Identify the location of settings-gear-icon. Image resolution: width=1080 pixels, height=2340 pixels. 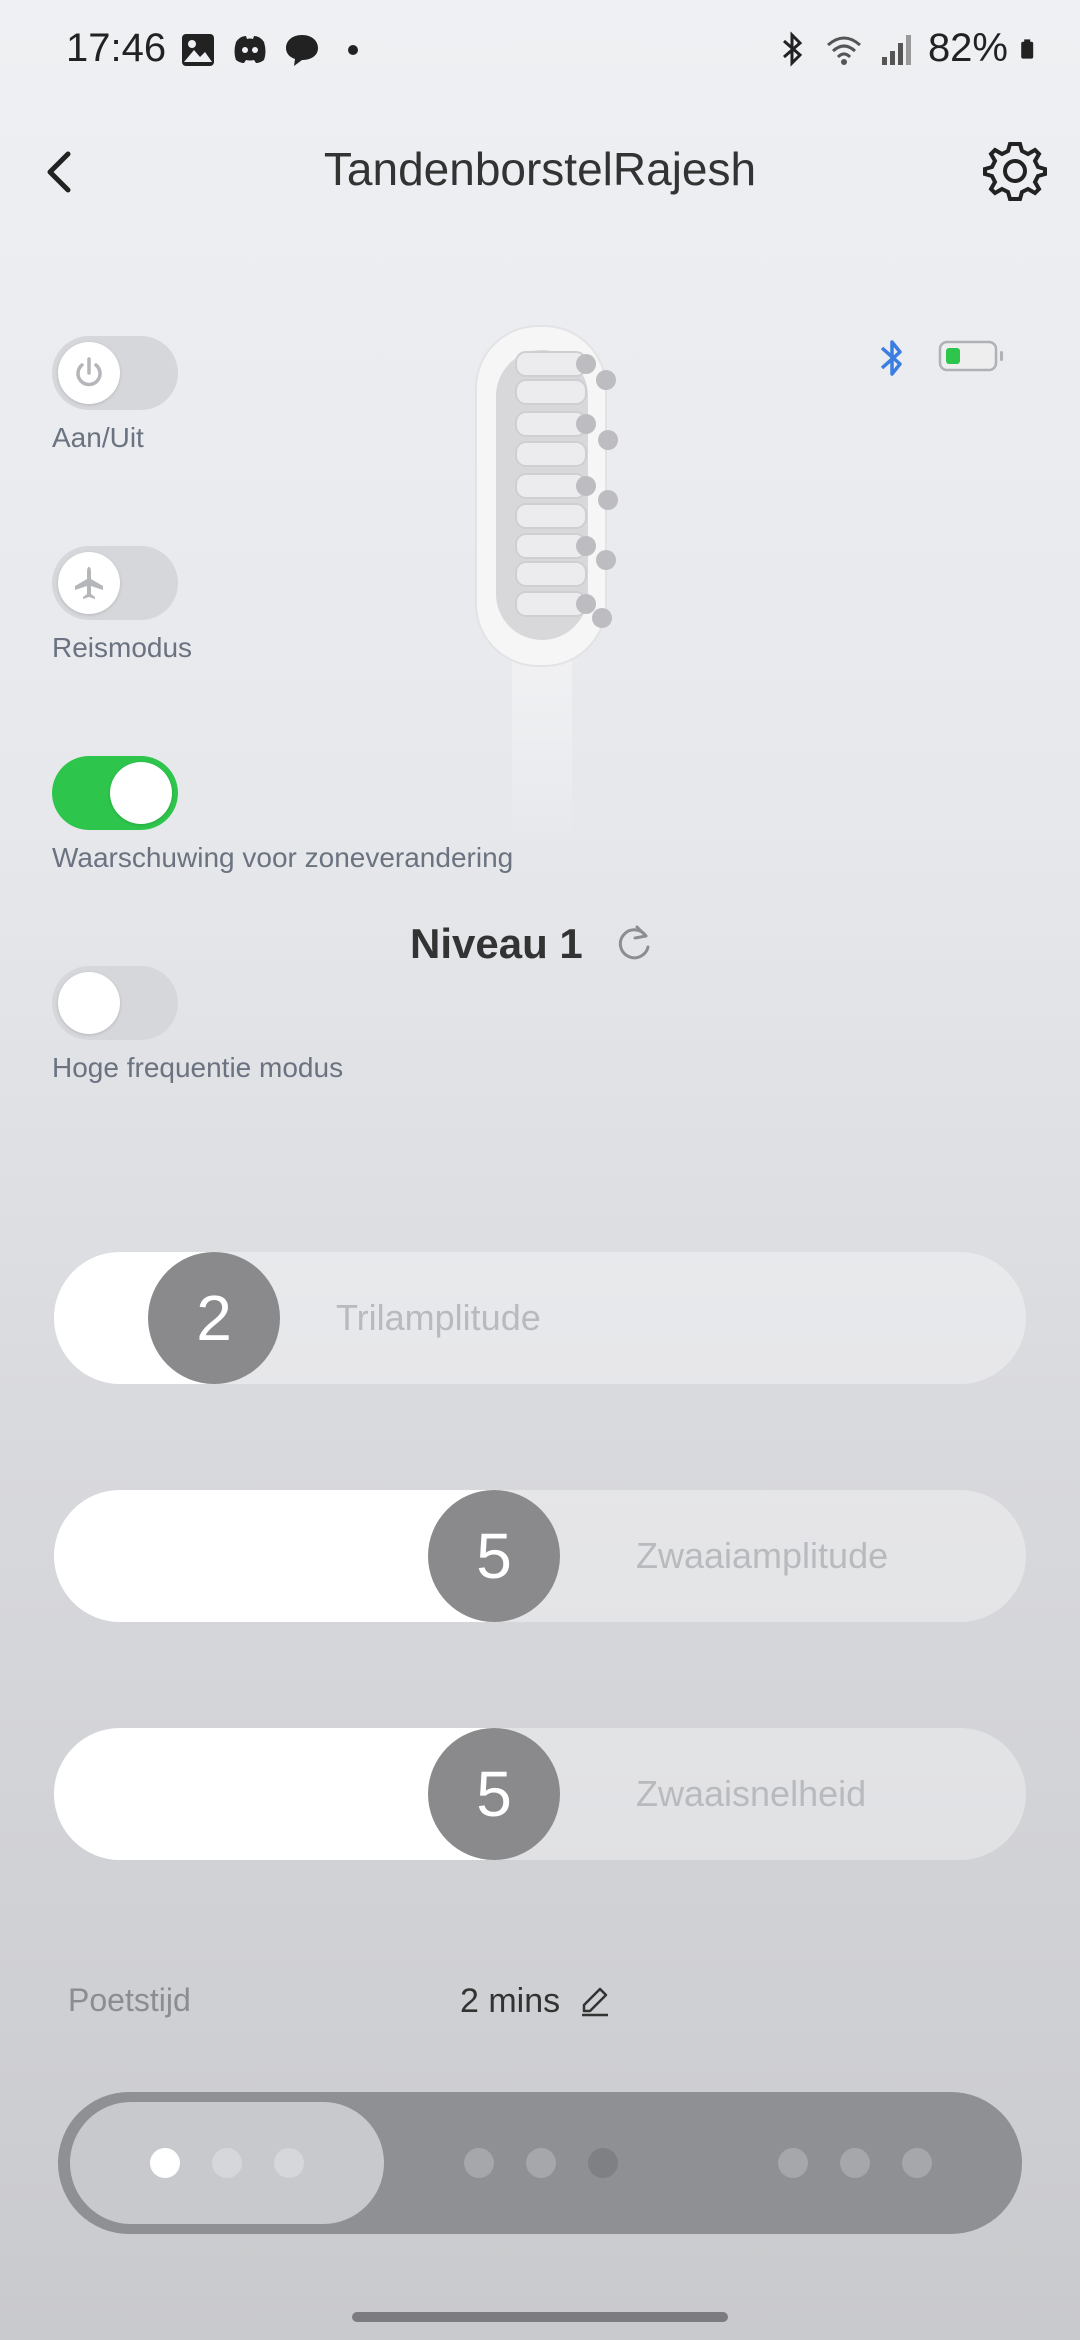
(1015, 171).